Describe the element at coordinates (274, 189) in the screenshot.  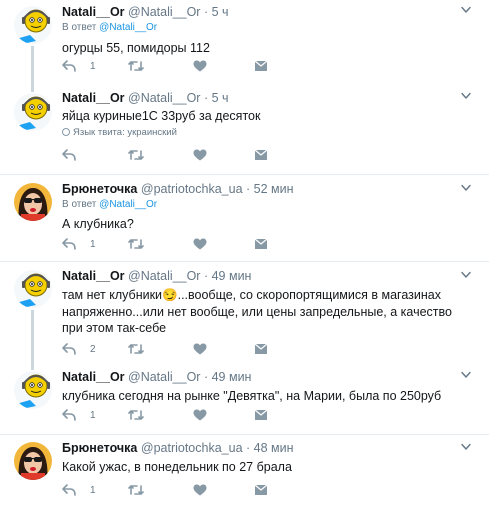
I see `tweet-time: 52 мин` at that location.